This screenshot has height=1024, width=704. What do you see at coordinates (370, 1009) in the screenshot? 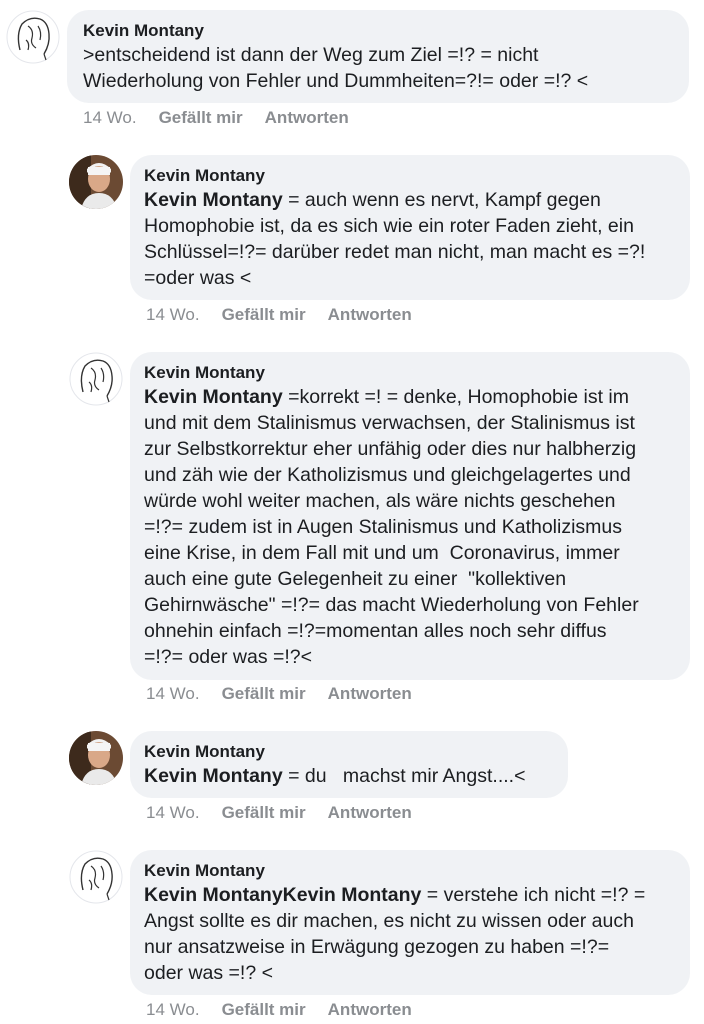
I see `reply-button: Antworten` at bounding box center [370, 1009].